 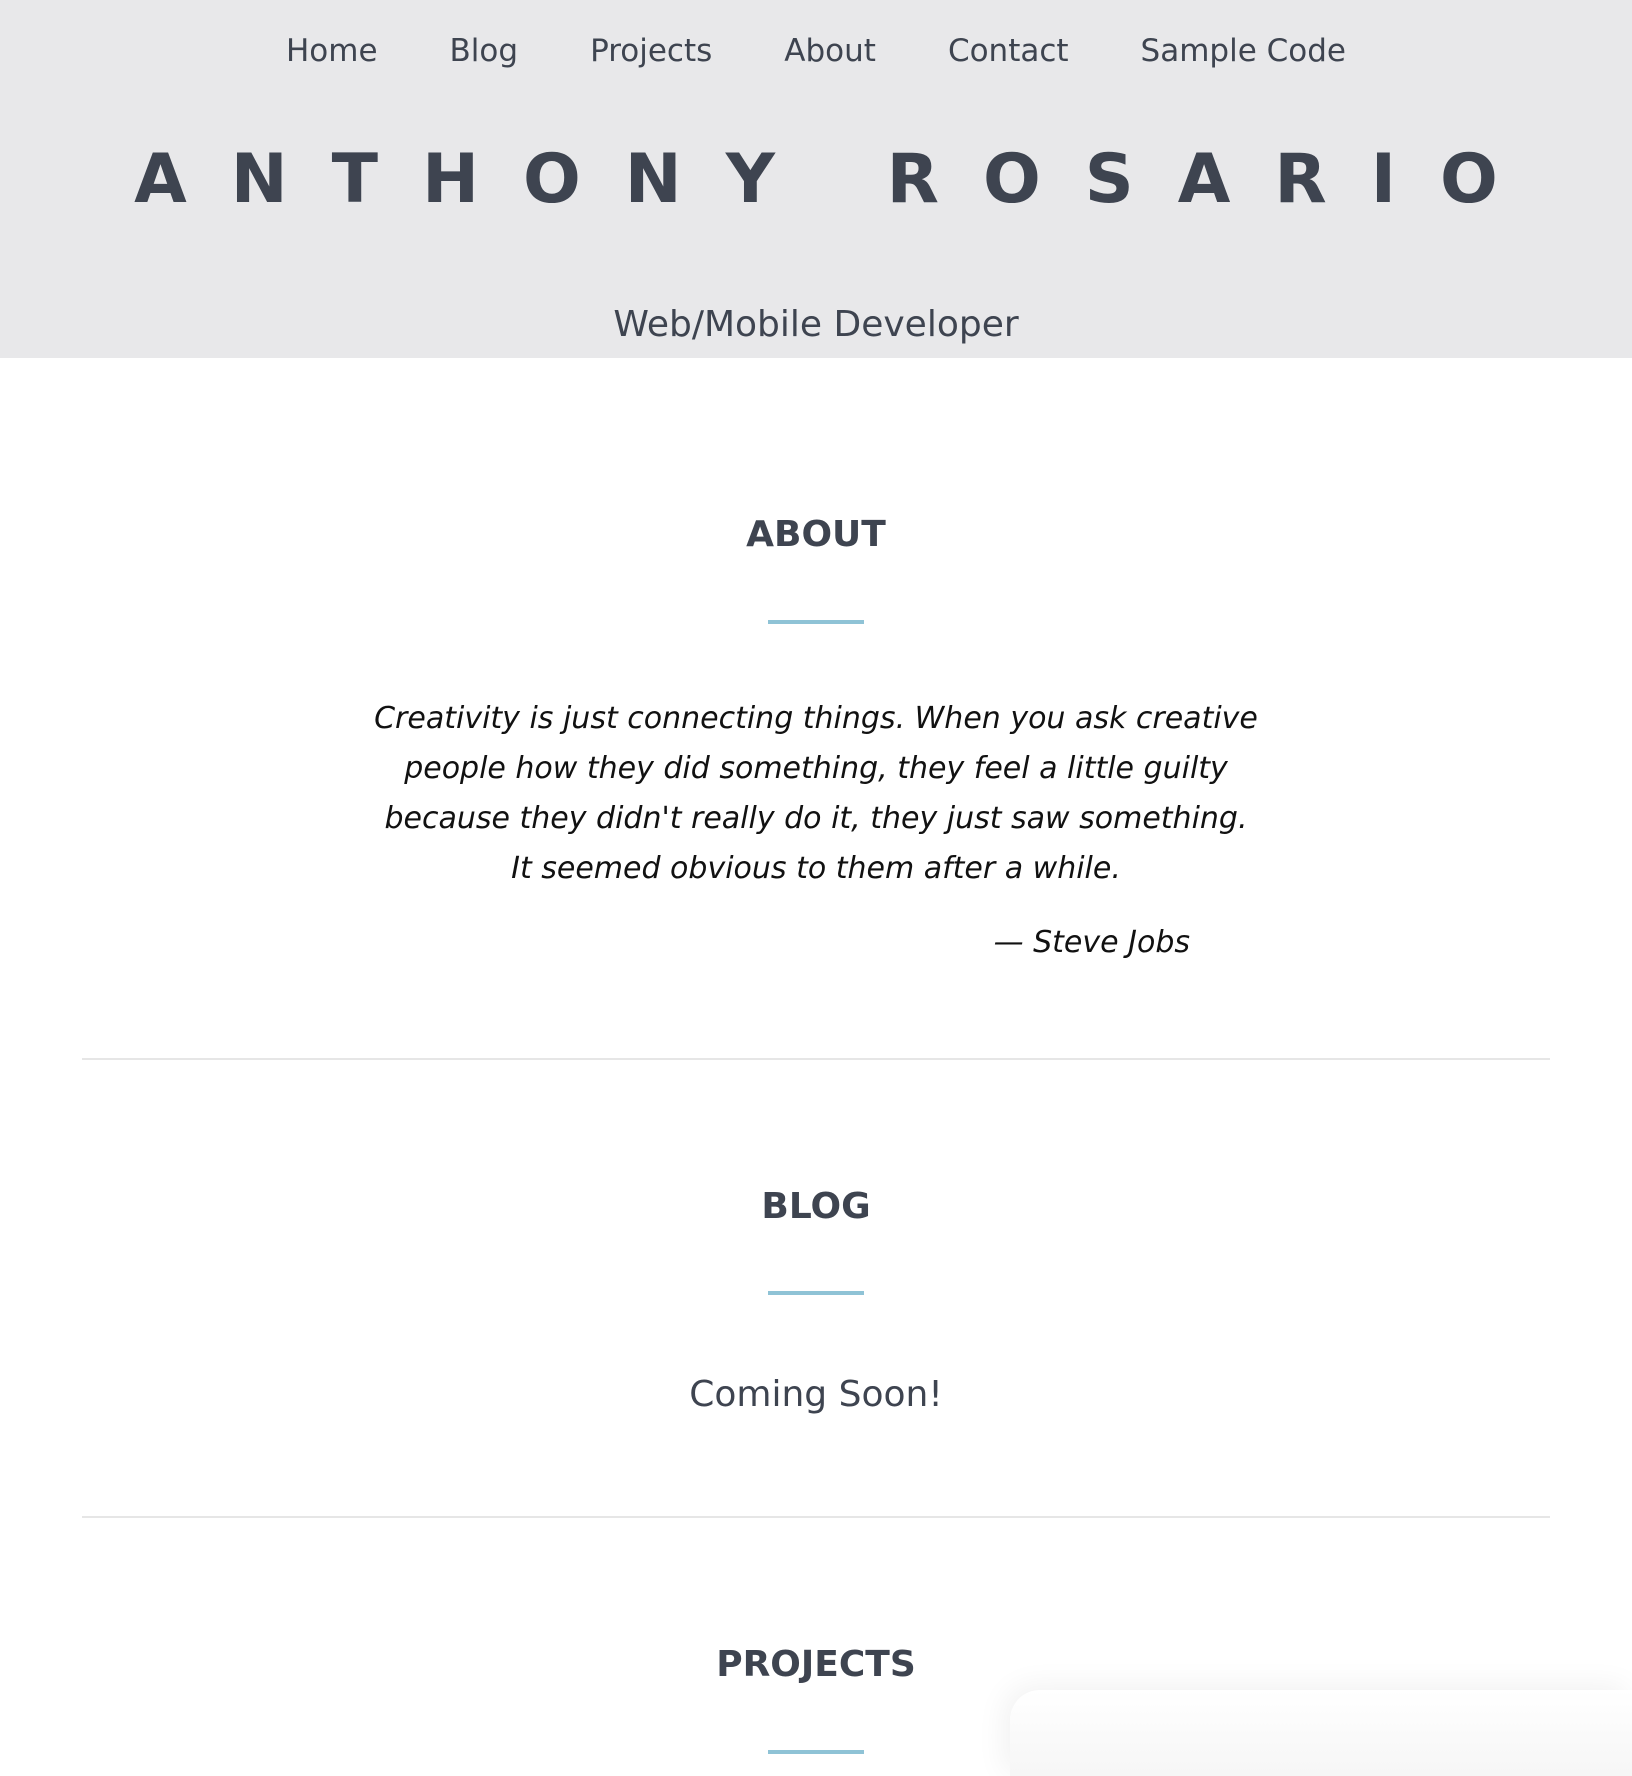 What do you see at coordinates (816, 1206) in the screenshot?
I see `blog-heading: BLOG` at bounding box center [816, 1206].